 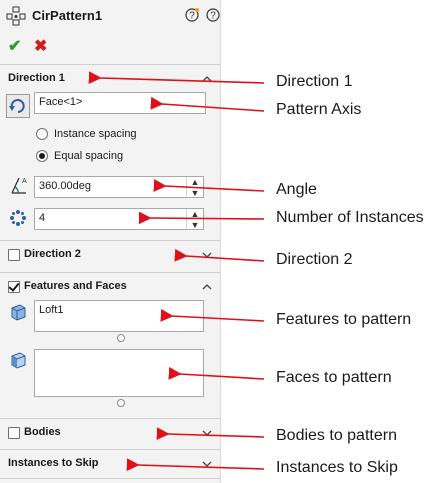 I want to click on arrow-instances-to-skip, so click(x=195, y=465).